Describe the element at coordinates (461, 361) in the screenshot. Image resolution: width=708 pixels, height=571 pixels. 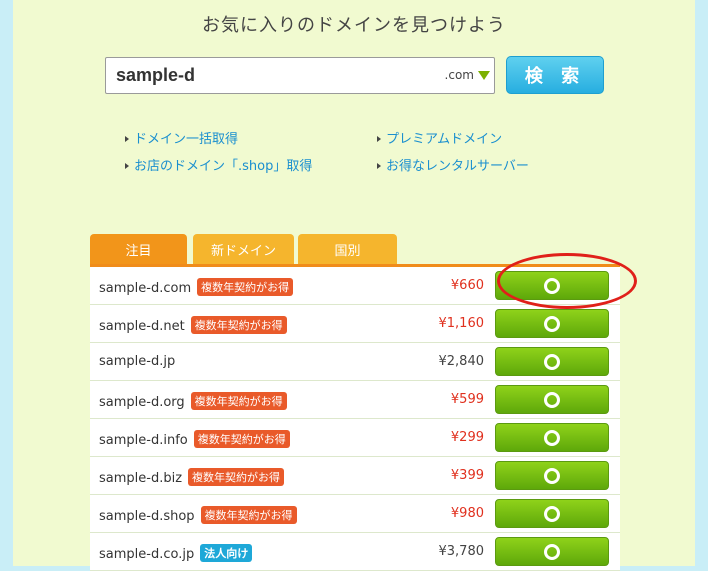
I see `price: ¥2,840` at that location.